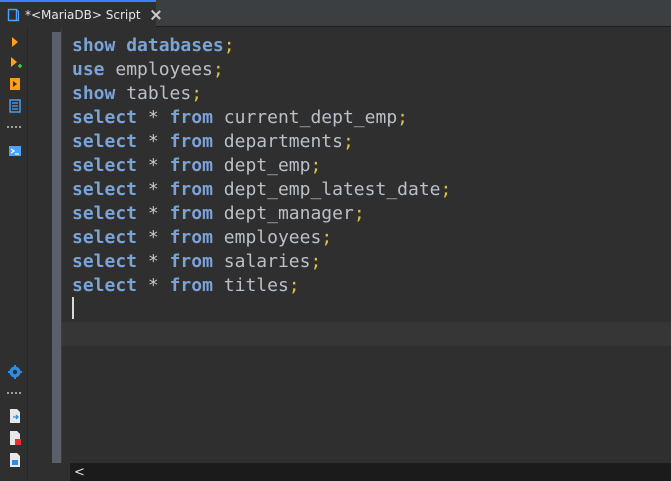  I want to click on sql-identifier: current_dept_emp, so click(310, 117).